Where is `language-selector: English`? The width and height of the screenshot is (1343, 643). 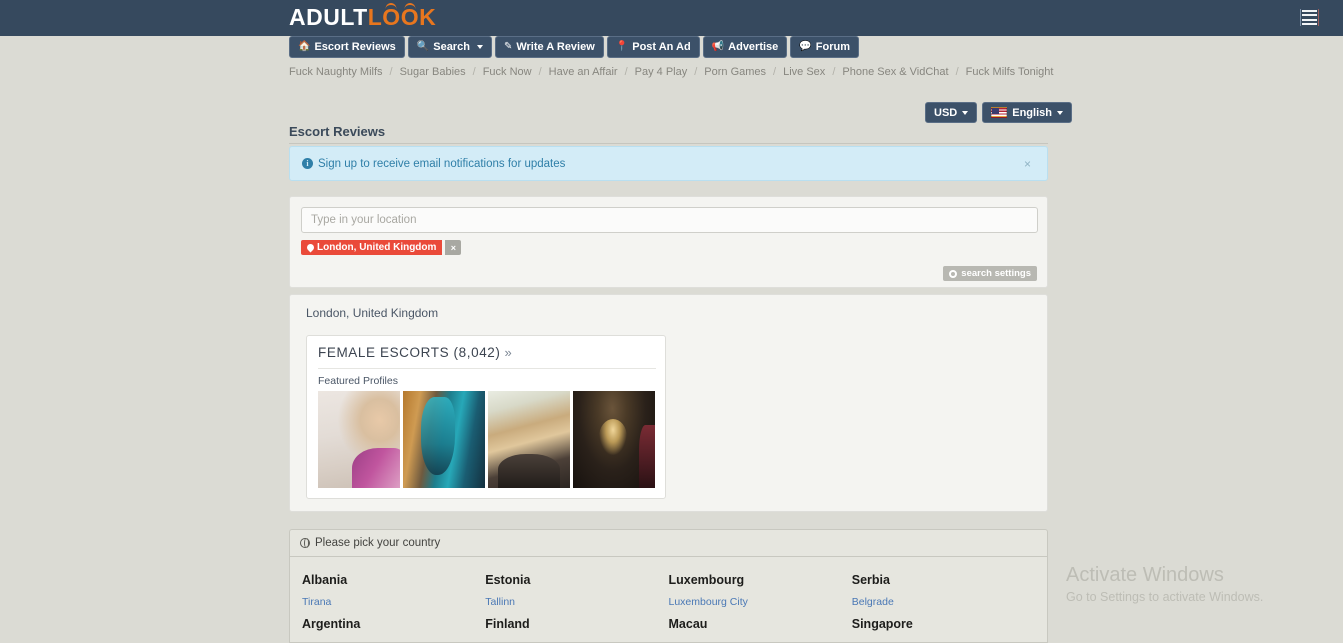 language-selector: English is located at coordinates (1027, 112).